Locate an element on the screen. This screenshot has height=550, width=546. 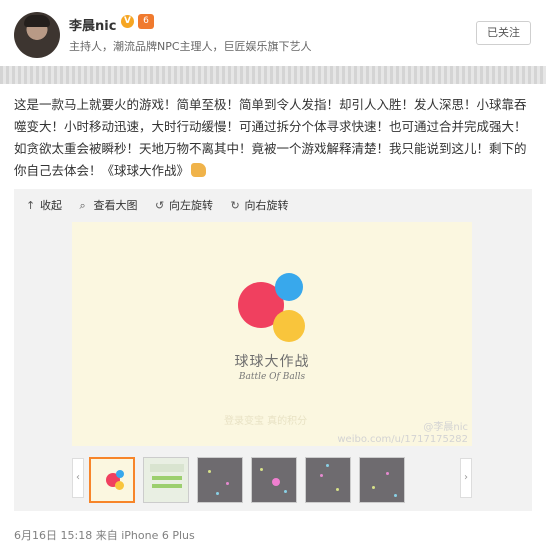
post-date: 6月16日 15:18 is located at coordinates (53, 535).